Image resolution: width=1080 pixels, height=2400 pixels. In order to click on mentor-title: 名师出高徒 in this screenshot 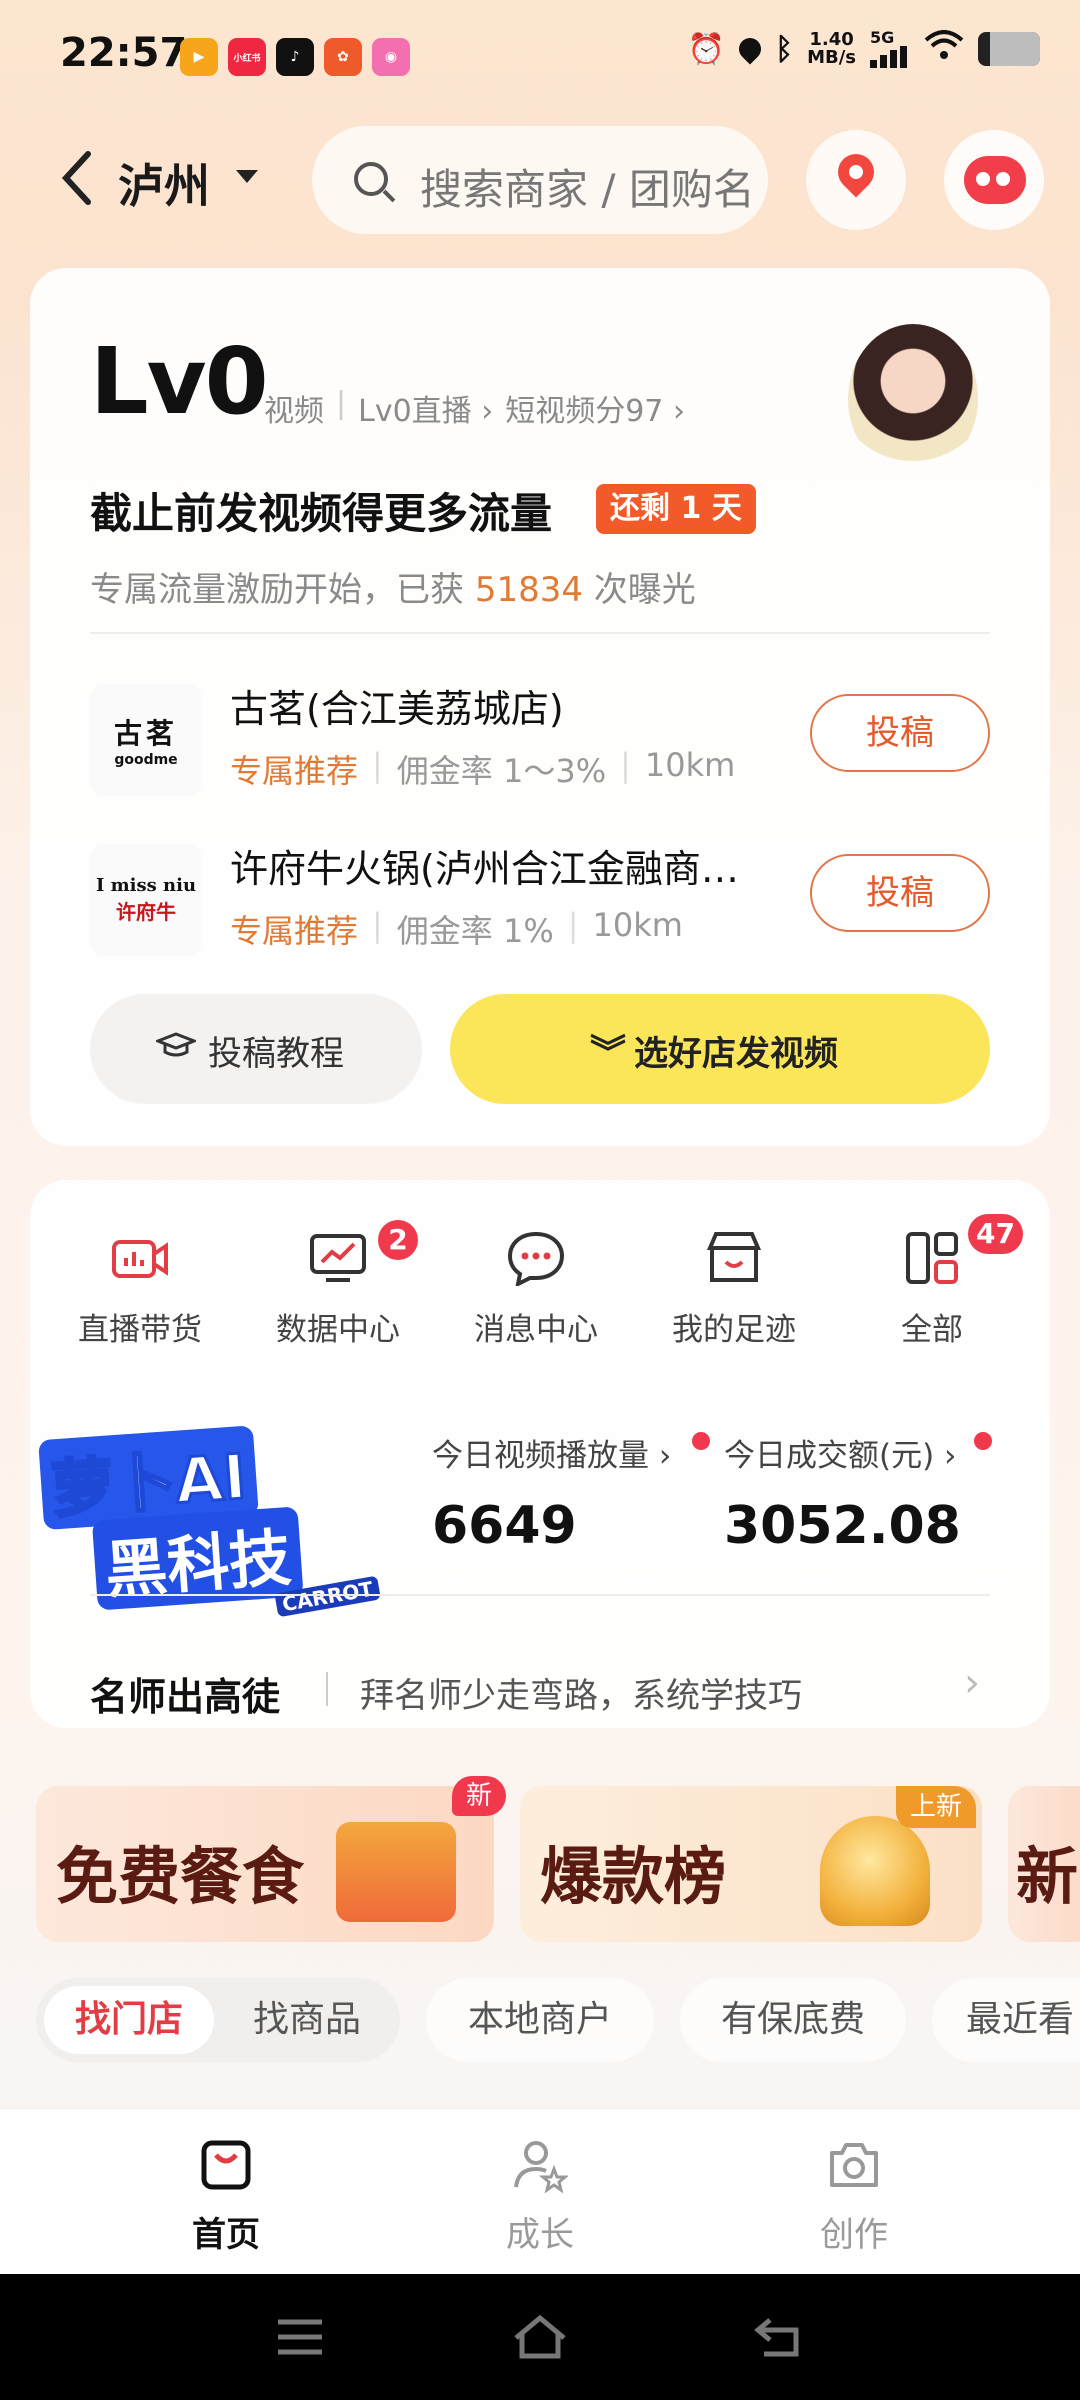, I will do `click(185, 1697)`.